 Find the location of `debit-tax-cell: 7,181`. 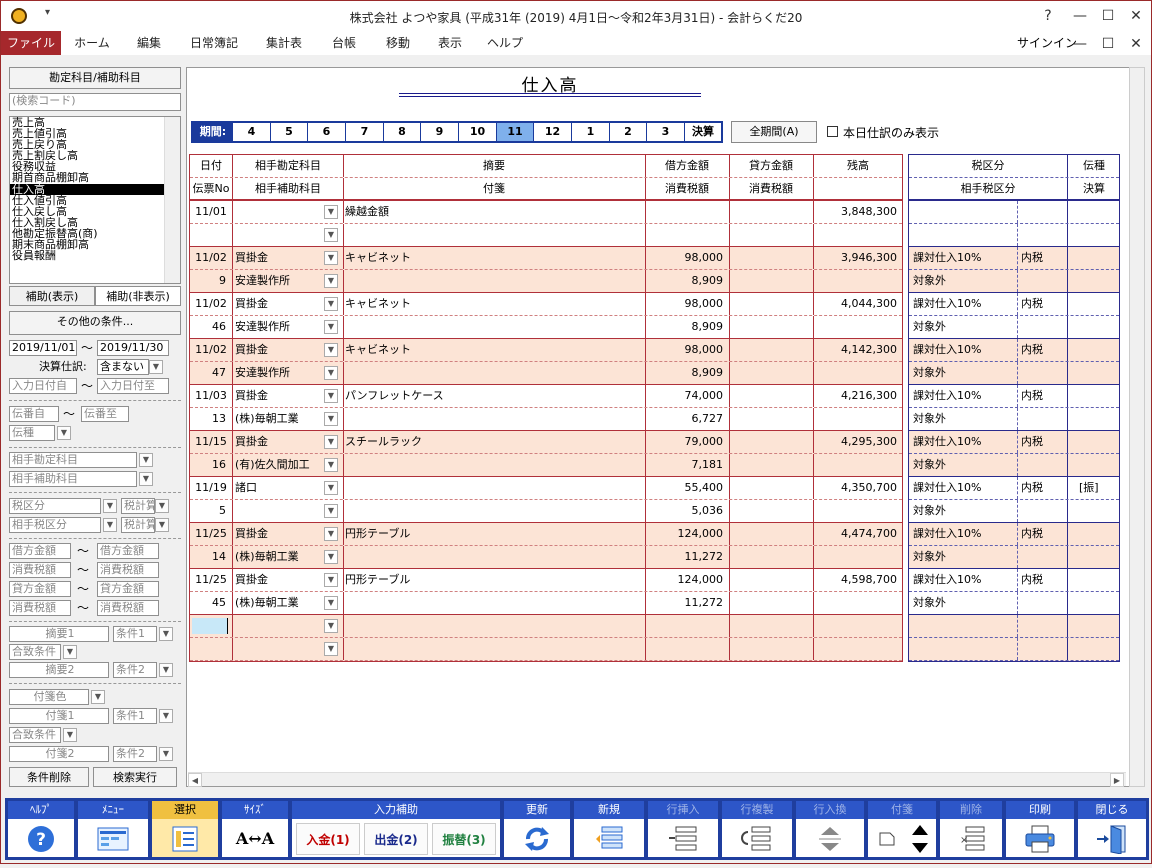

debit-tax-cell: 7,181 is located at coordinates (687, 465).